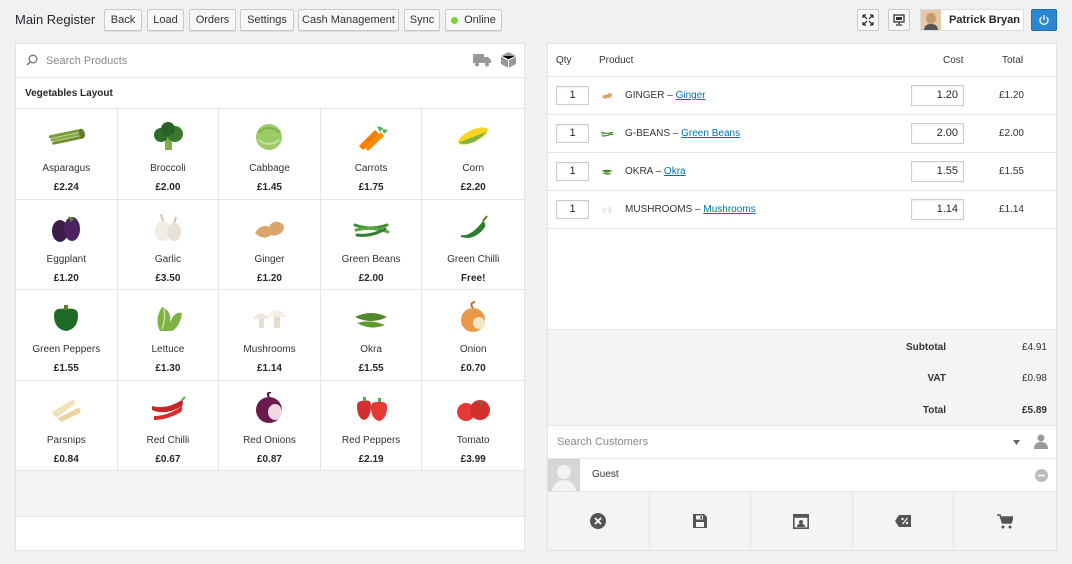 This screenshot has height=564, width=1072. What do you see at coordinates (1044, 20) in the screenshot?
I see `logout-button` at bounding box center [1044, 20].